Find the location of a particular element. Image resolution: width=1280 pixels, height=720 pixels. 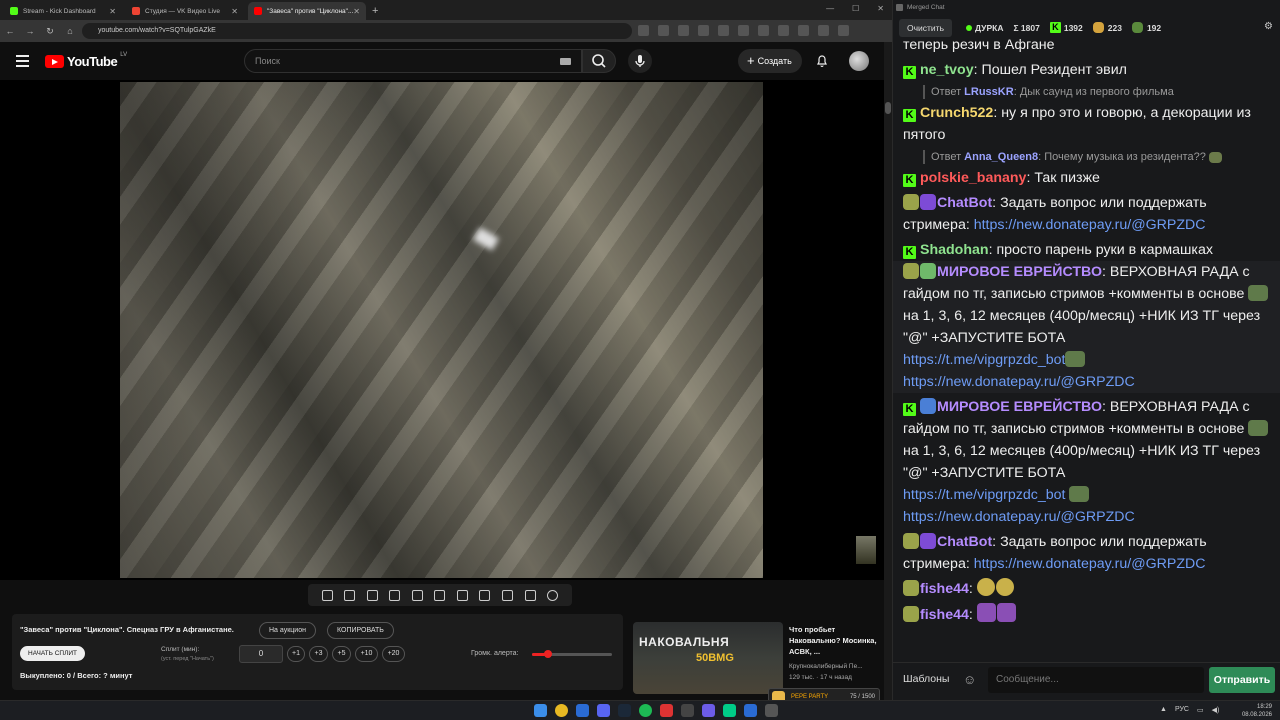

tab-kick-dashboard: Stream - Kick Dashboard ✕ is located at coordinates (63, 11).